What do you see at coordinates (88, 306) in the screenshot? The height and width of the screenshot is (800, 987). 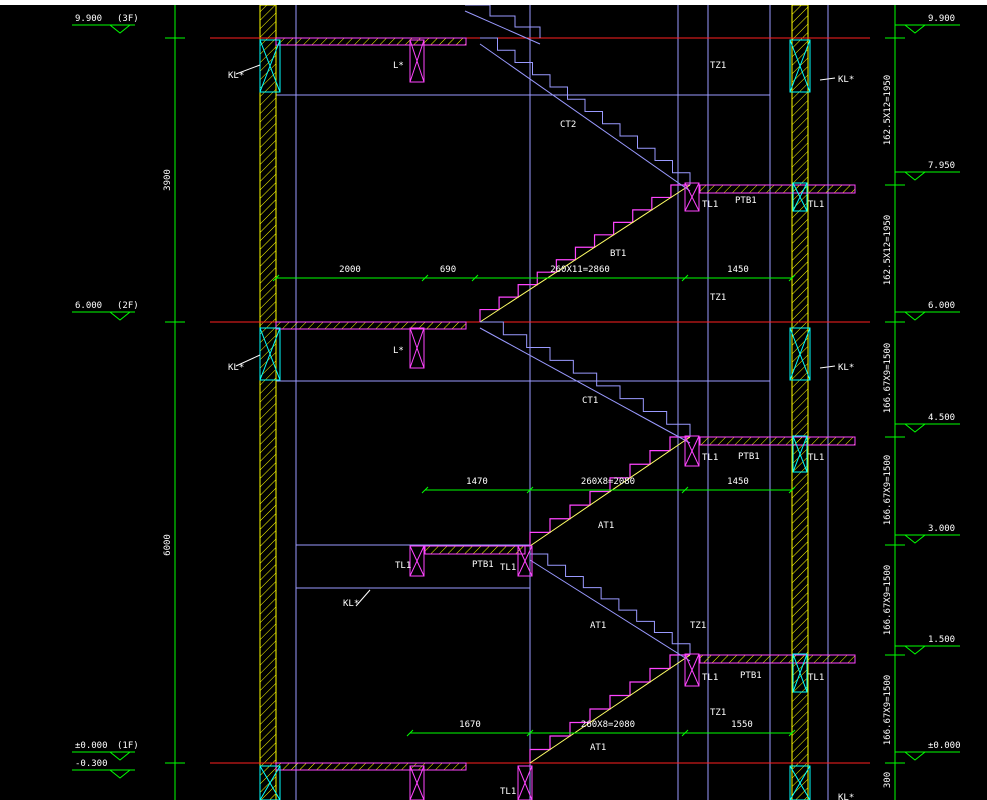 I see `elevation-left-value: 6.000` at bounding box center [88, 306].